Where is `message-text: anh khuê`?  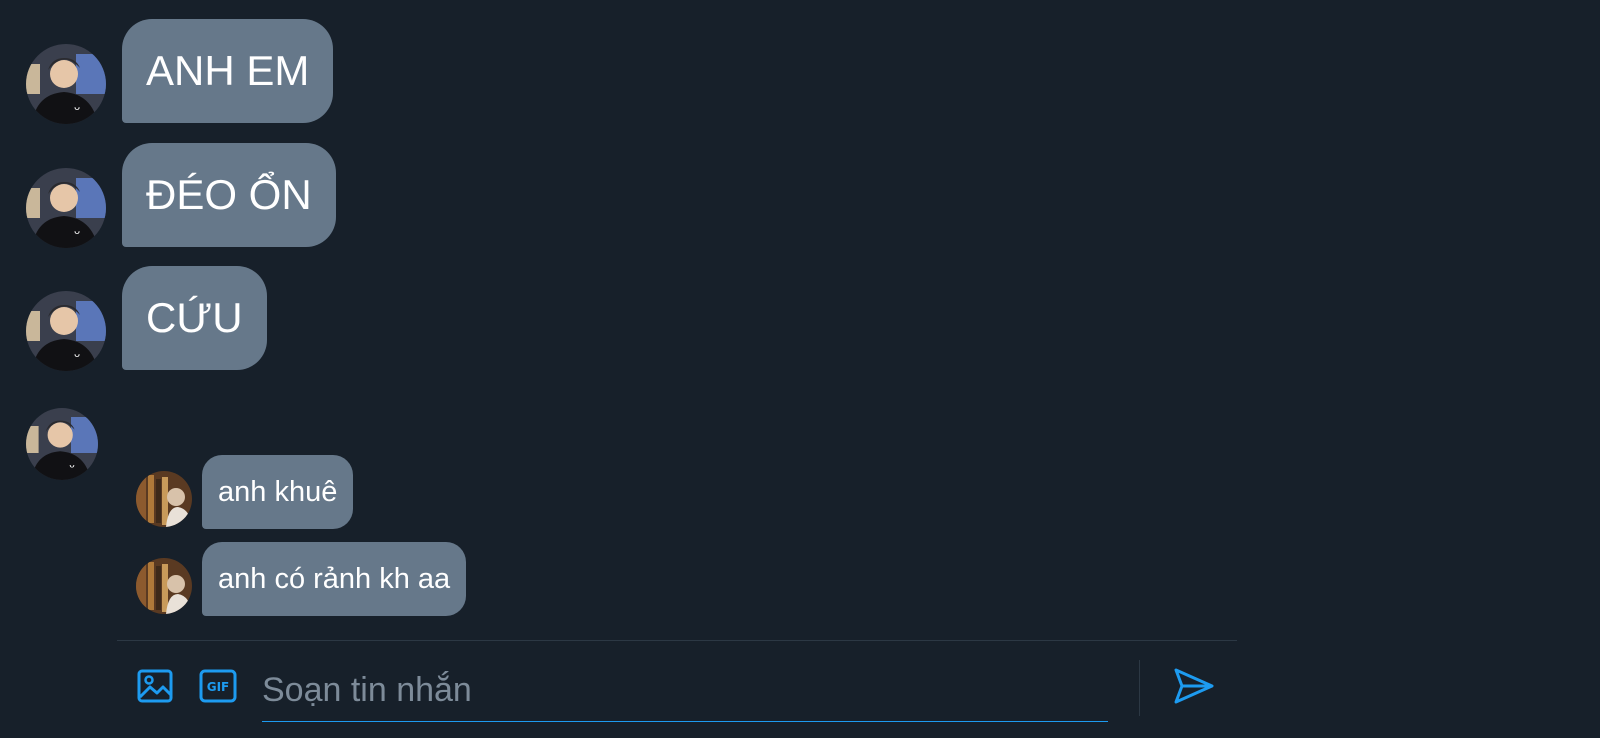 message-text: anh khuê is located at coordinates (278, 492).